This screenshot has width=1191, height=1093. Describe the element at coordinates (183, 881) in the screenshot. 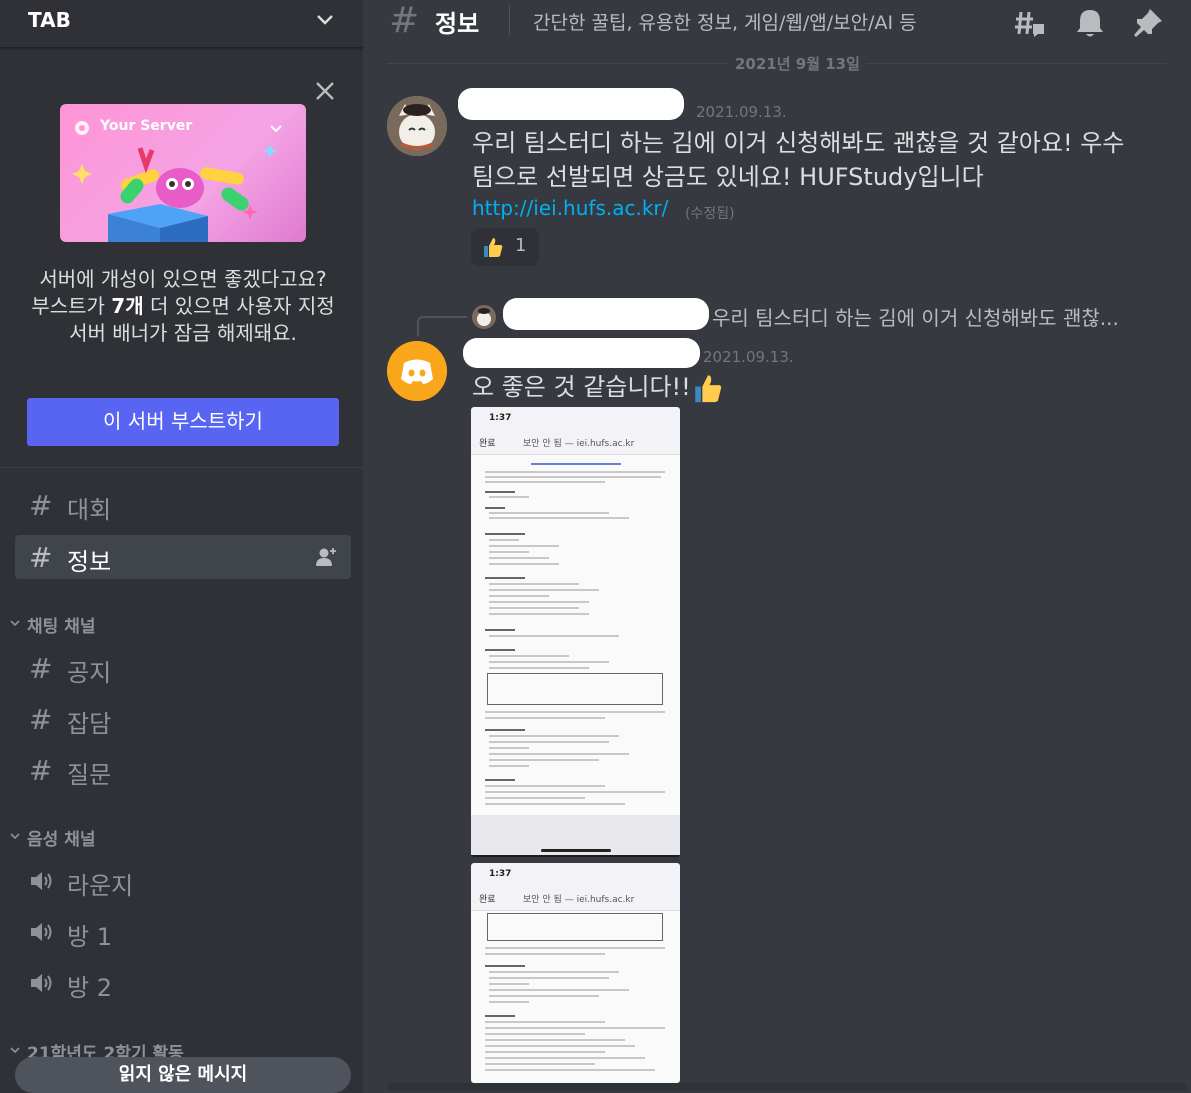

I see `voice-channel-lounge: 라운지` at that location.